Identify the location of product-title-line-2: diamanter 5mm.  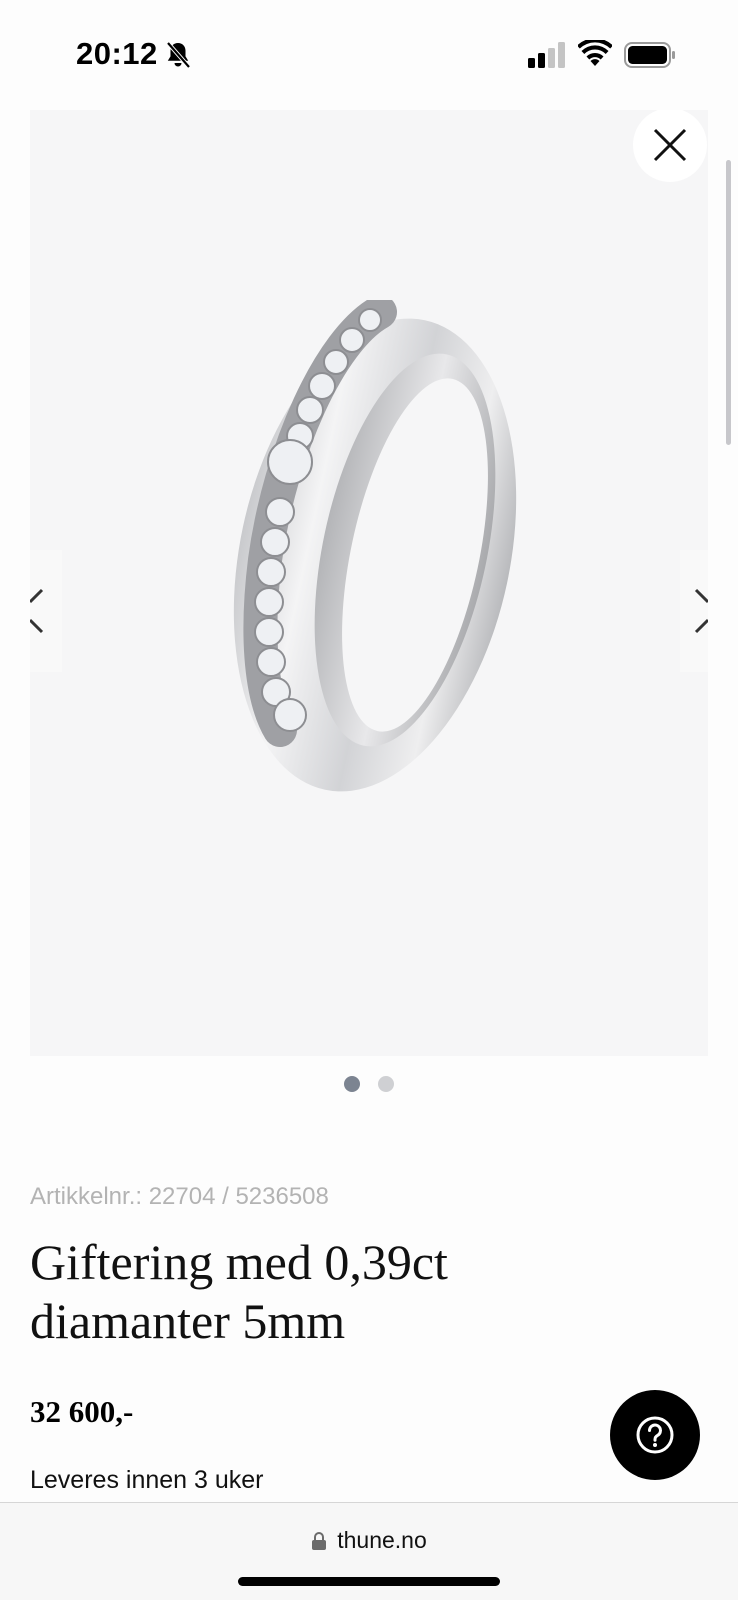
(188, 1321).